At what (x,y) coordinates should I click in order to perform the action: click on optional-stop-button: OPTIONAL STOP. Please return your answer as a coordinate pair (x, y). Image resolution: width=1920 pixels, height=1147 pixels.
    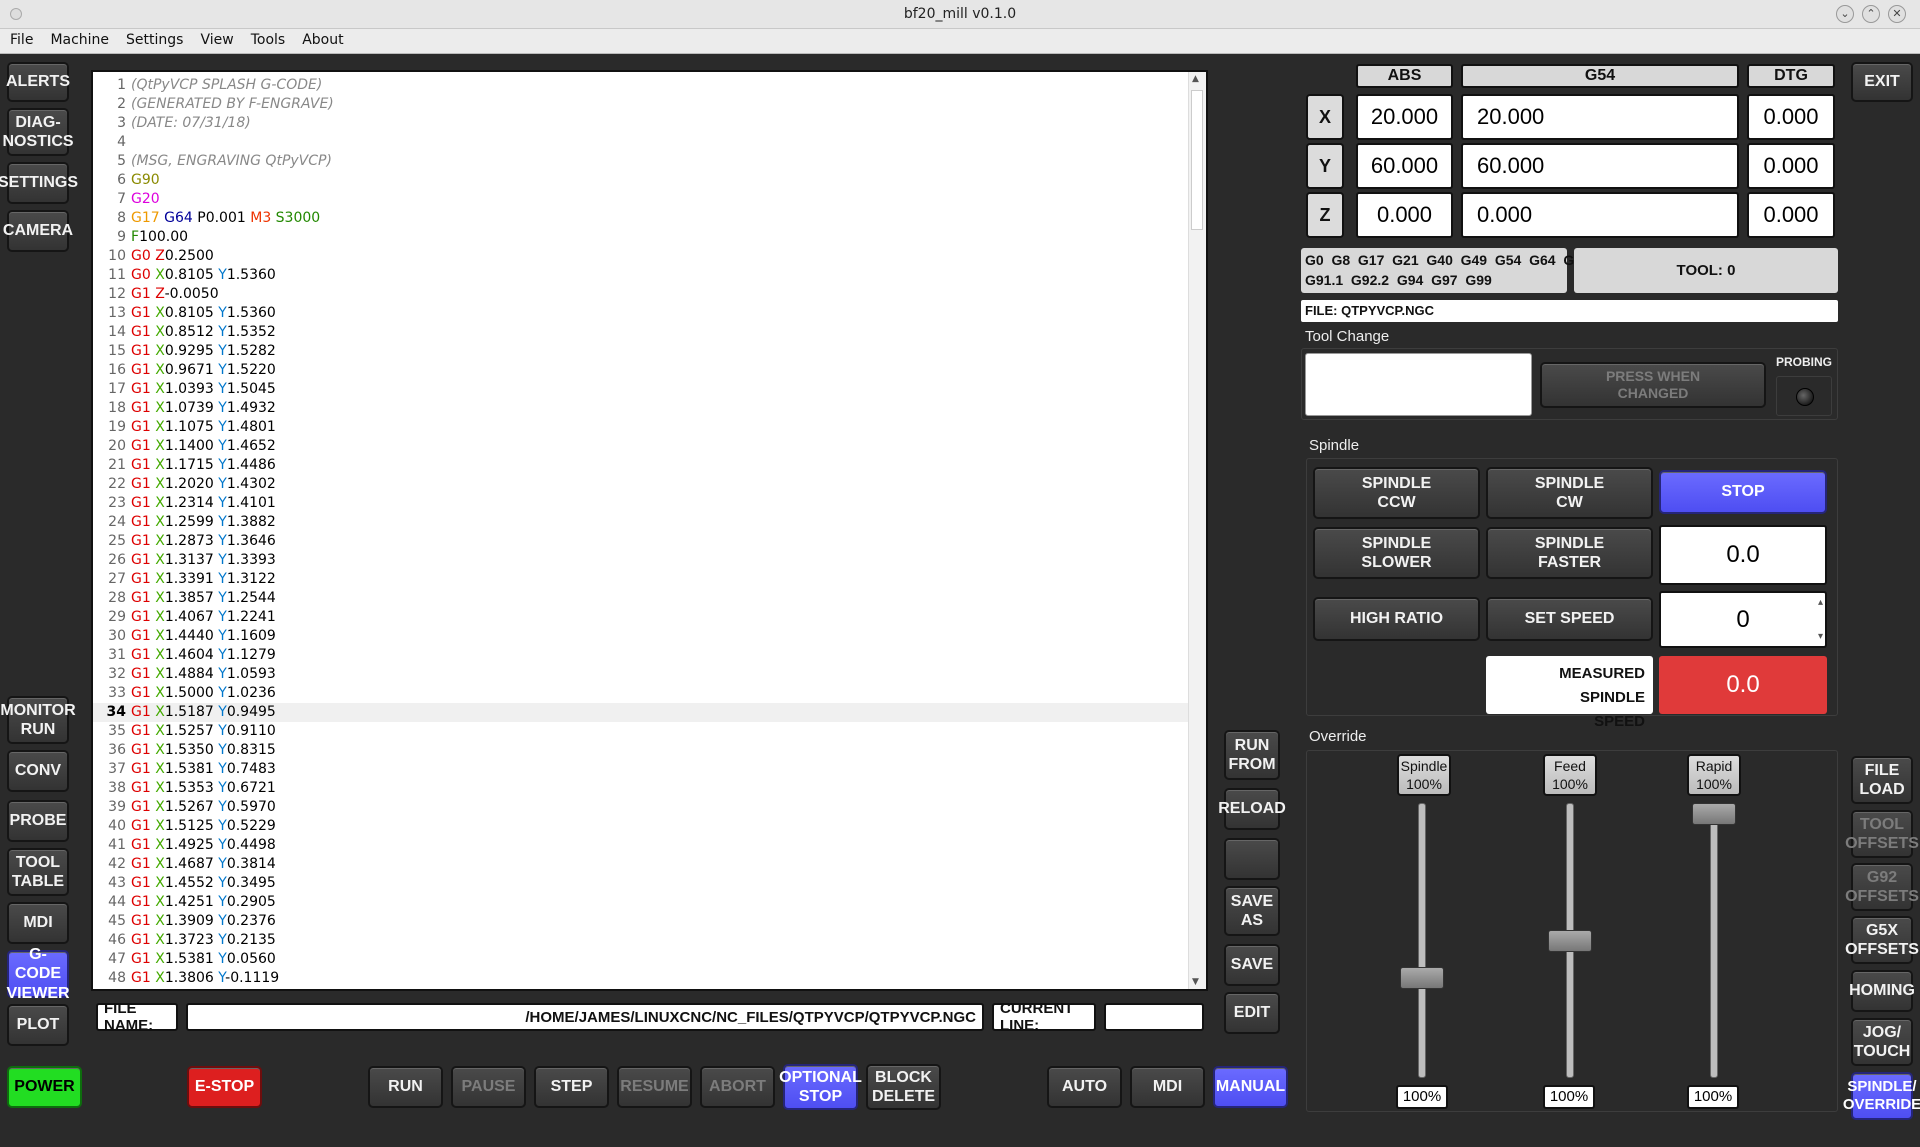
    Looking at the image, I should click on (820, 1087).